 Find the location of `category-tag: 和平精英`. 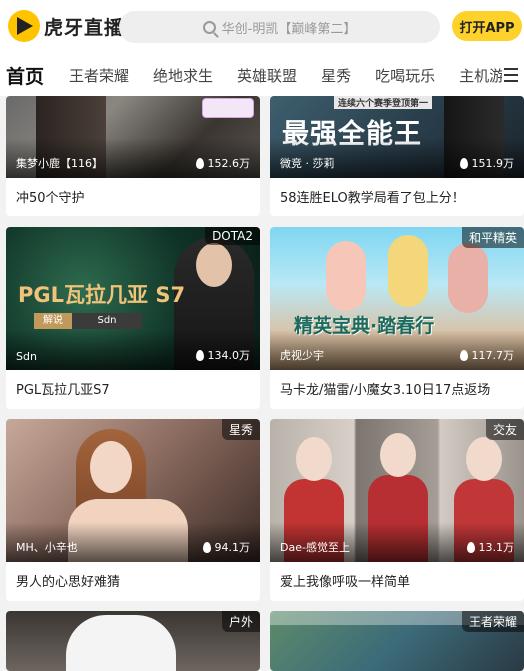

category-tag: 和平精英 is located at coordinates (492, 237).